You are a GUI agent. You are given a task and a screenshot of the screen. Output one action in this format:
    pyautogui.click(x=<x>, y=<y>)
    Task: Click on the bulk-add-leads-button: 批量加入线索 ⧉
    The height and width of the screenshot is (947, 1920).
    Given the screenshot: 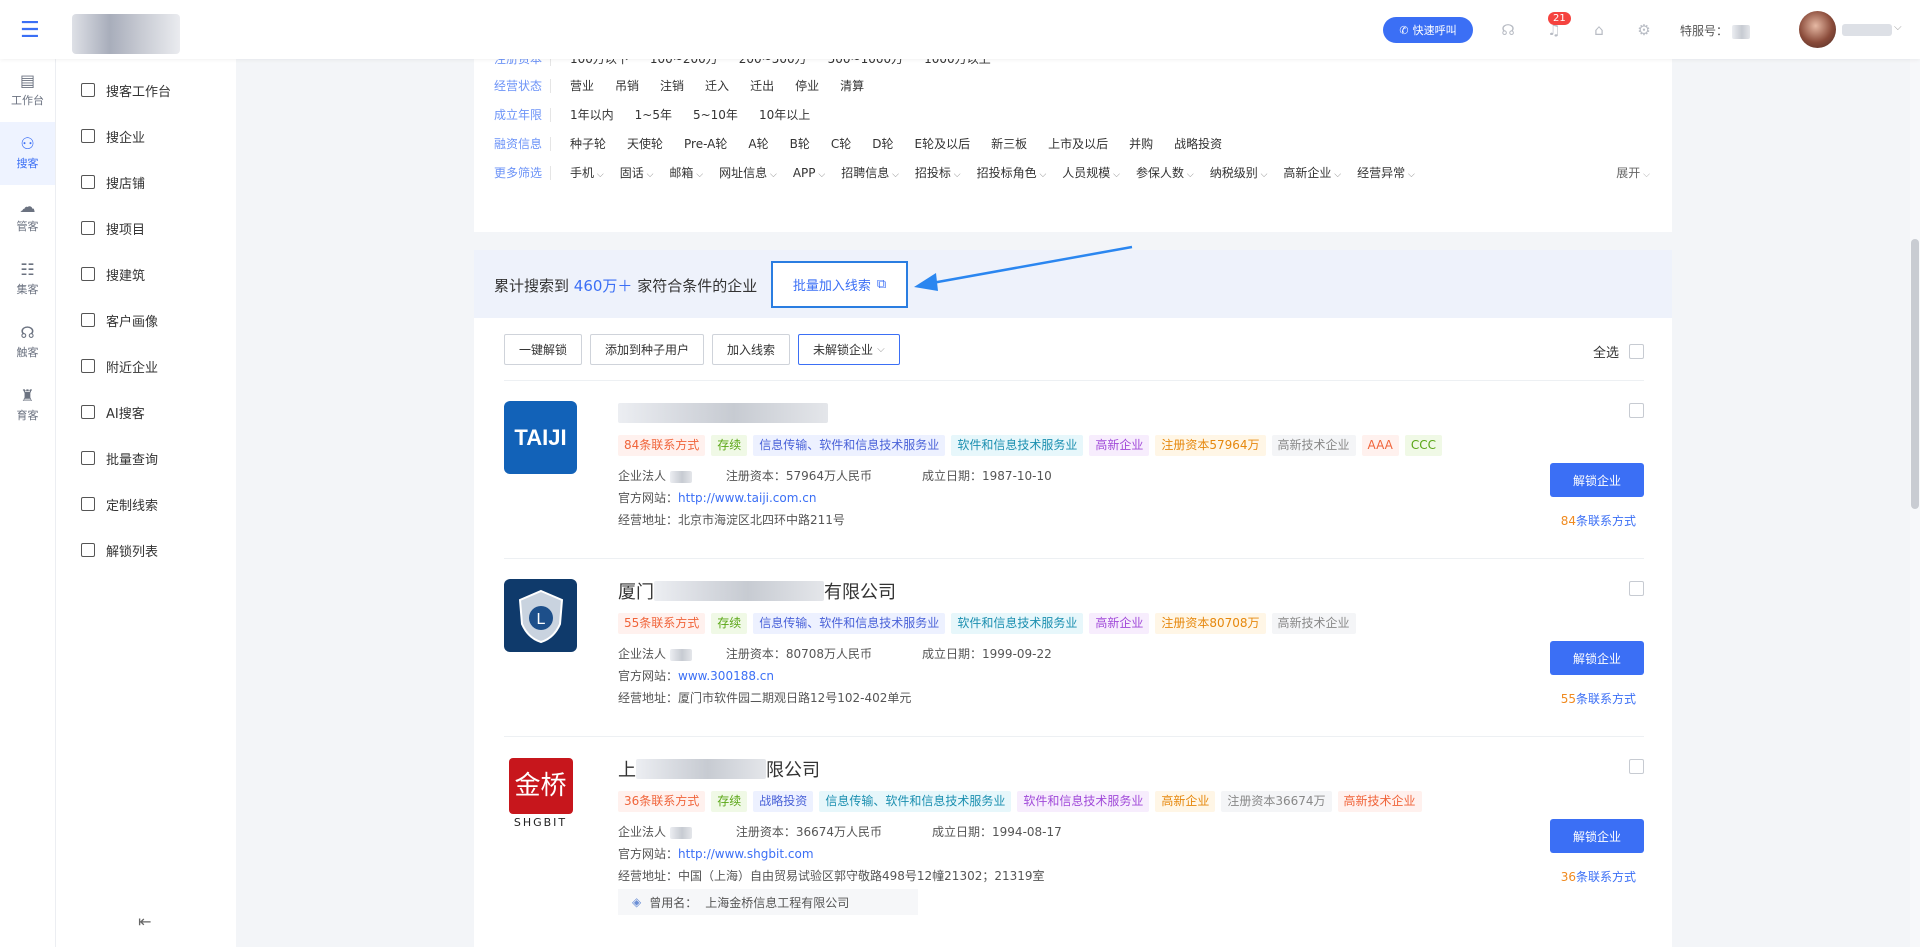 What is the action you would take?
    pyautogui.click(x=839, y=284)
    